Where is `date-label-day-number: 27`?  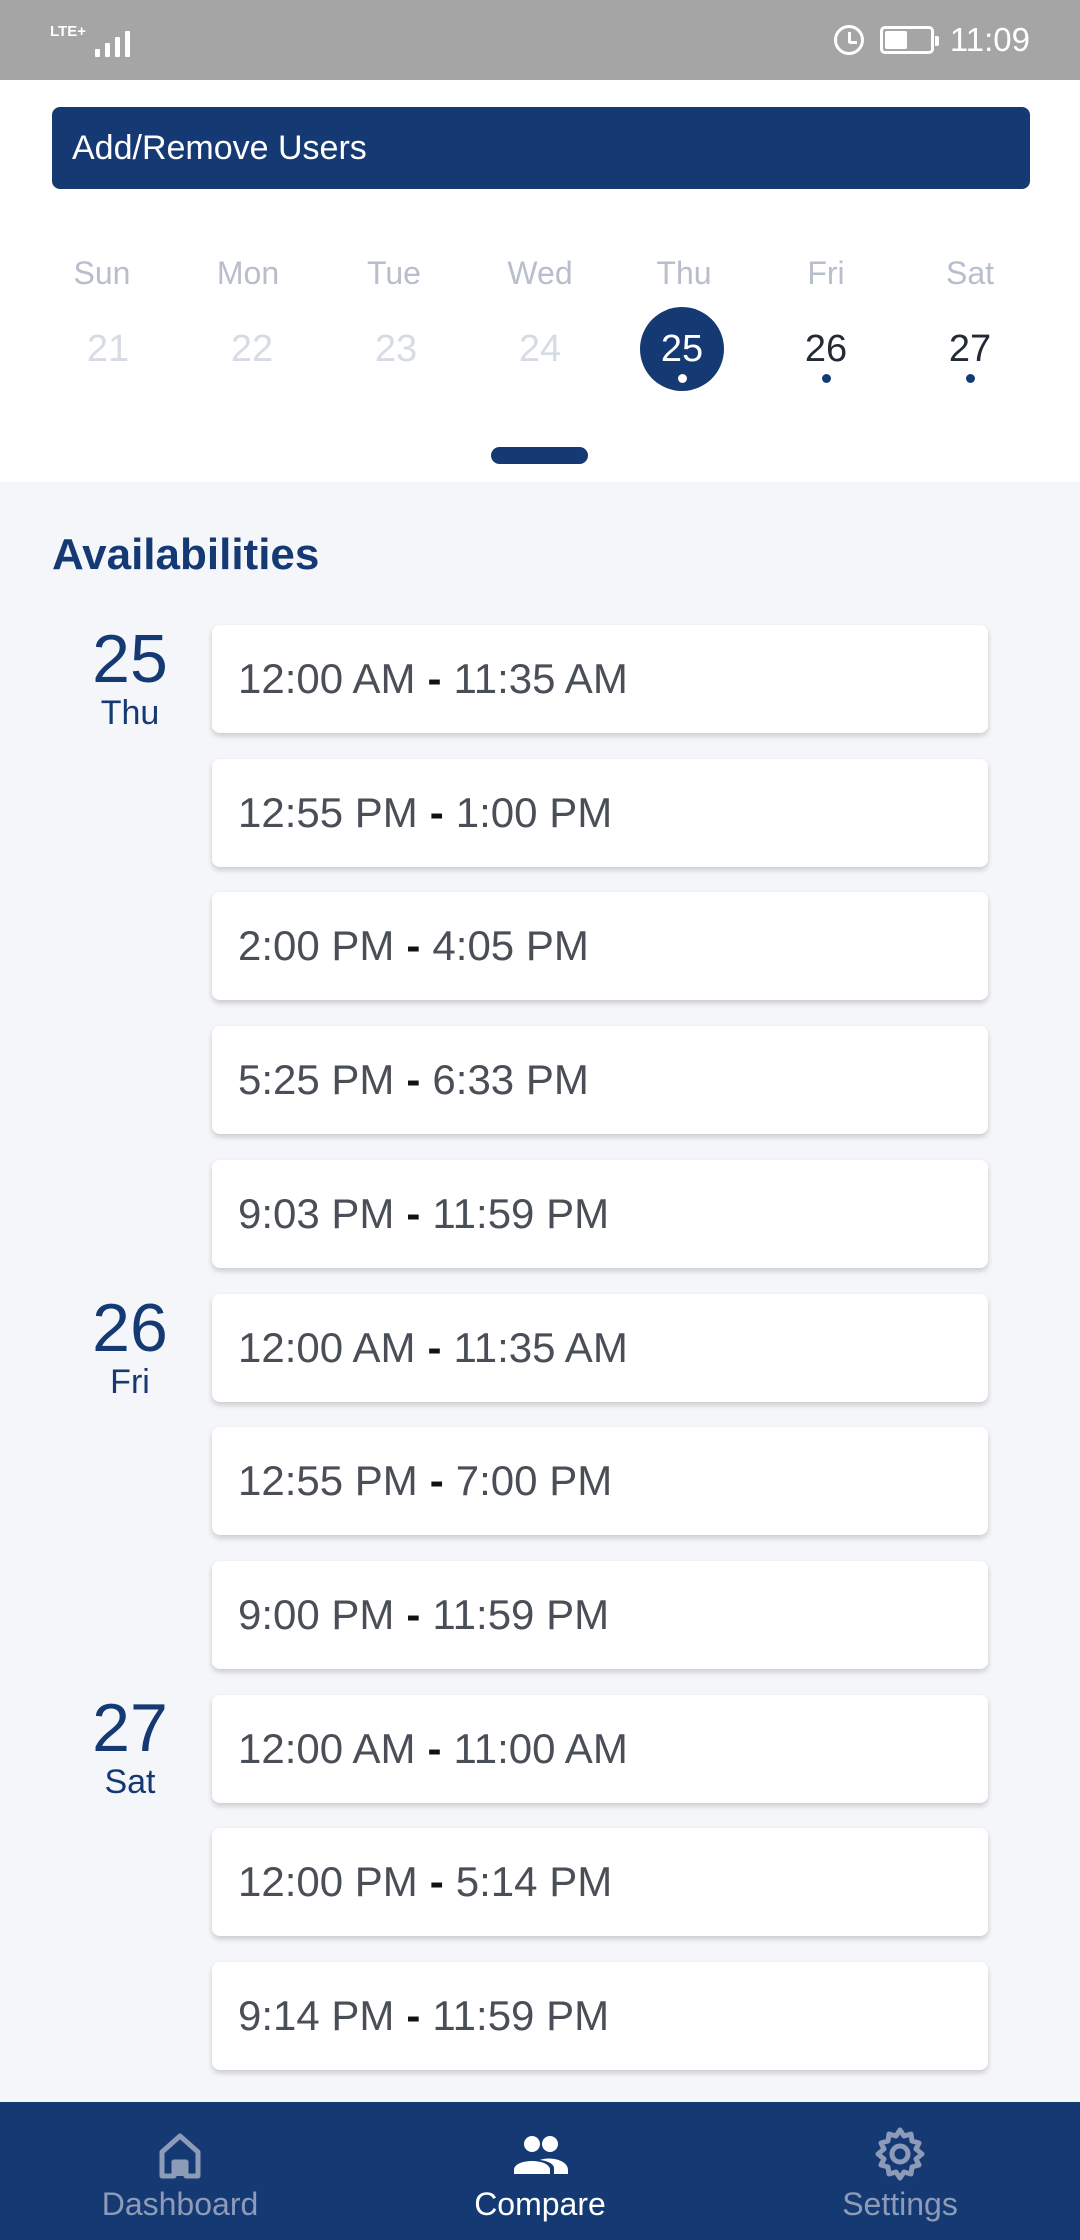 date-label-day-number: 27 is located at coordinates (130, 1728).